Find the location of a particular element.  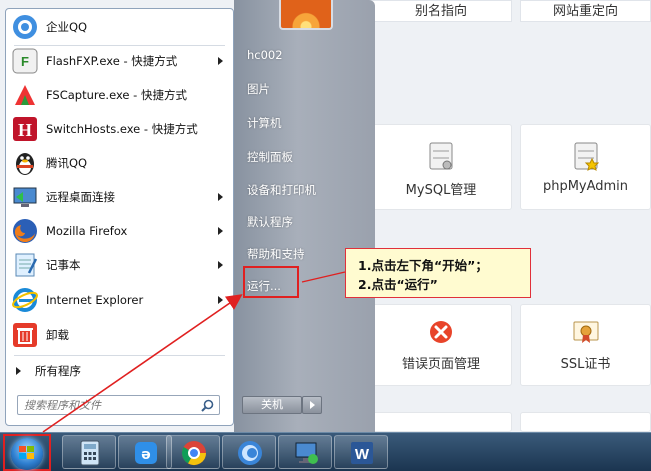

alias-header: 别名指向 is located at coordinates (441, 11).